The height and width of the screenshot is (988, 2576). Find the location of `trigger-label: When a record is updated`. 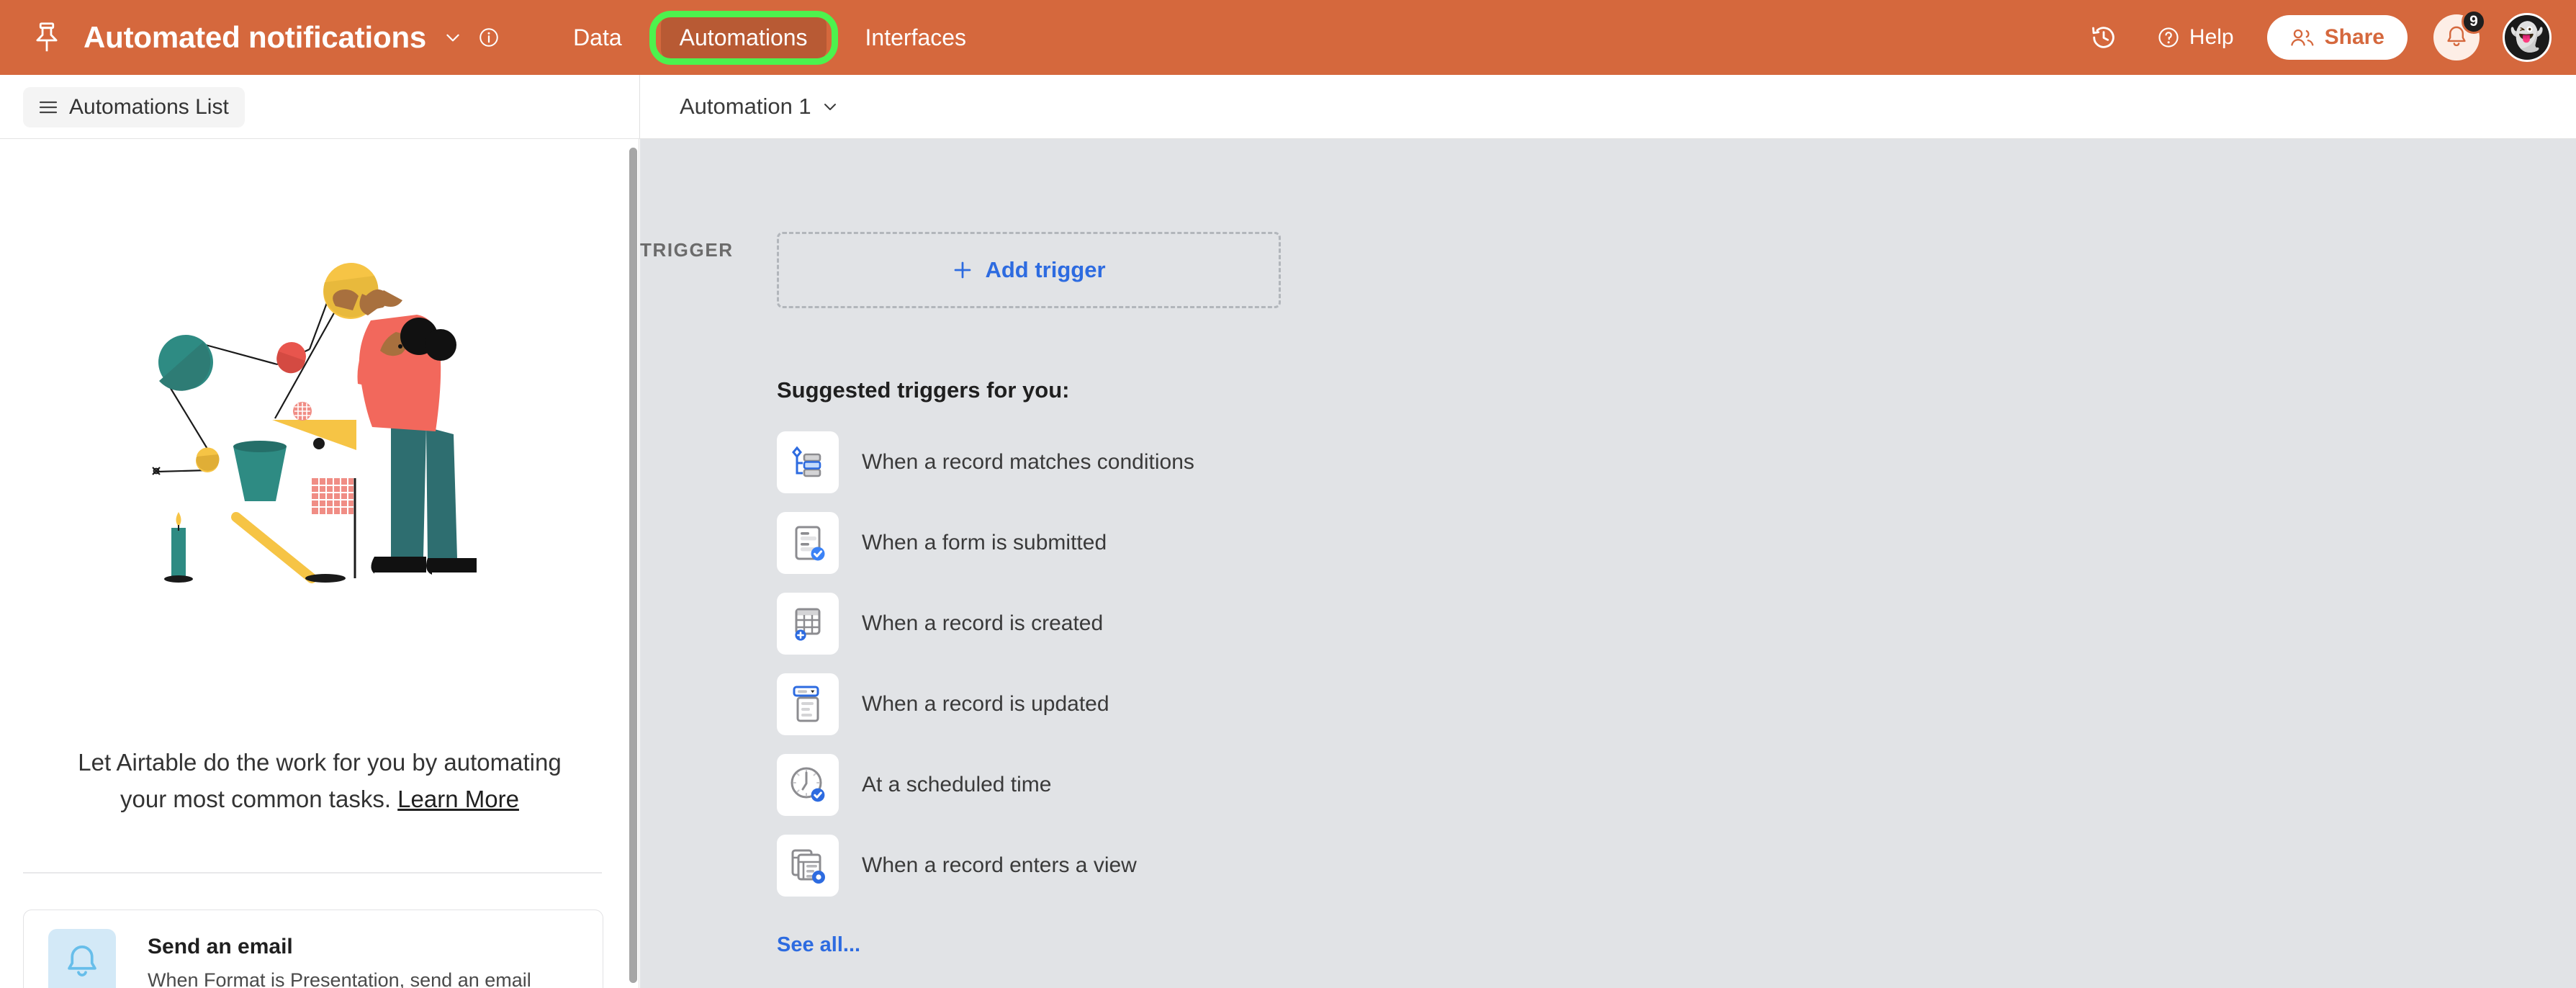

trigger-label: When a record is updated is located at coordinates (986, 704).